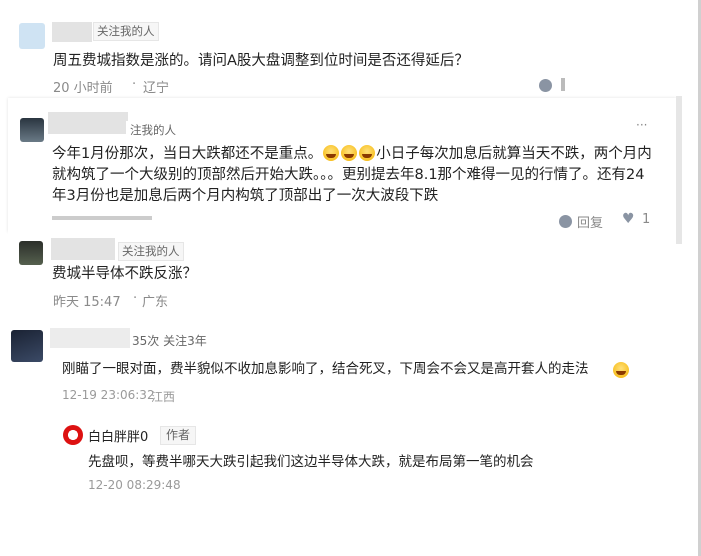 The width and height of the screenshot is (701, 556). Describe the element at coordinates (563, 84) in the screenshot. I see `reply-button-cropped` at that location.